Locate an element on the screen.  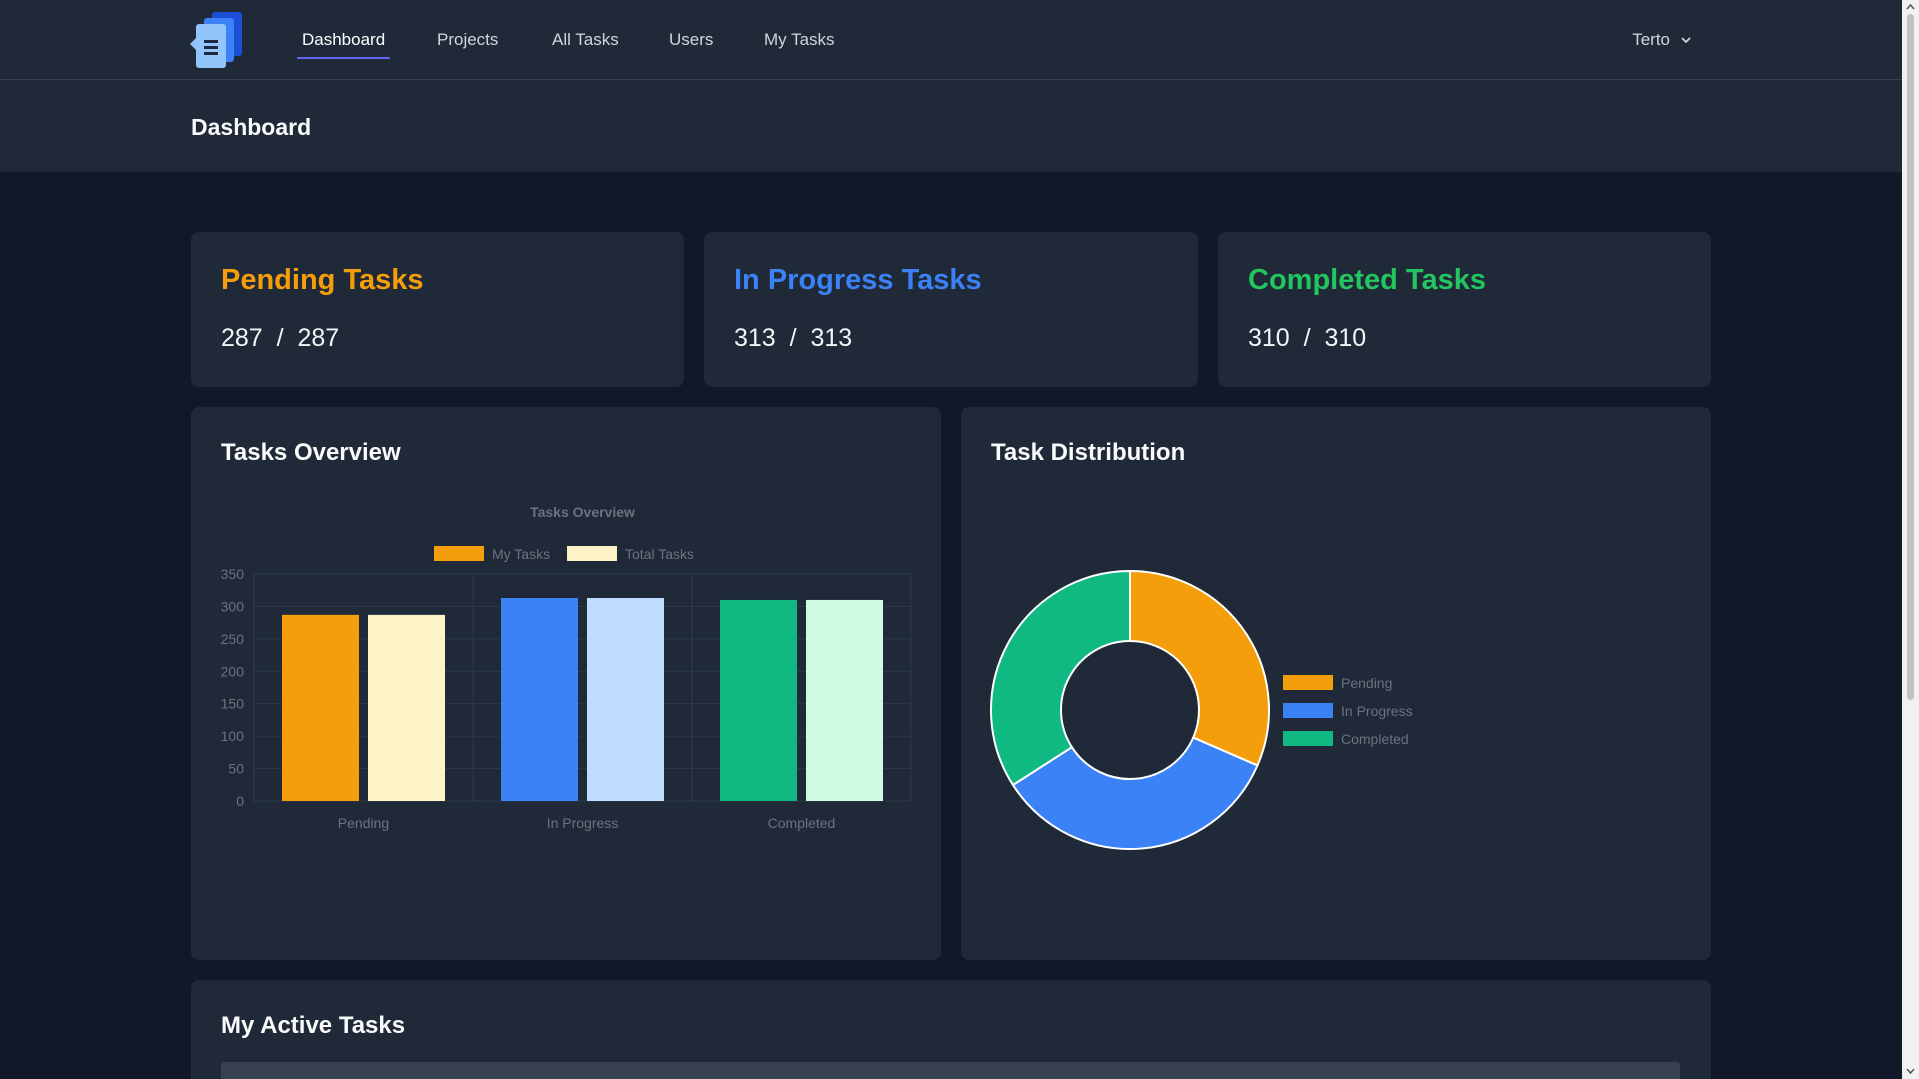
nav-link-dashboard: Dashboard is located at coordinates (343, 44).